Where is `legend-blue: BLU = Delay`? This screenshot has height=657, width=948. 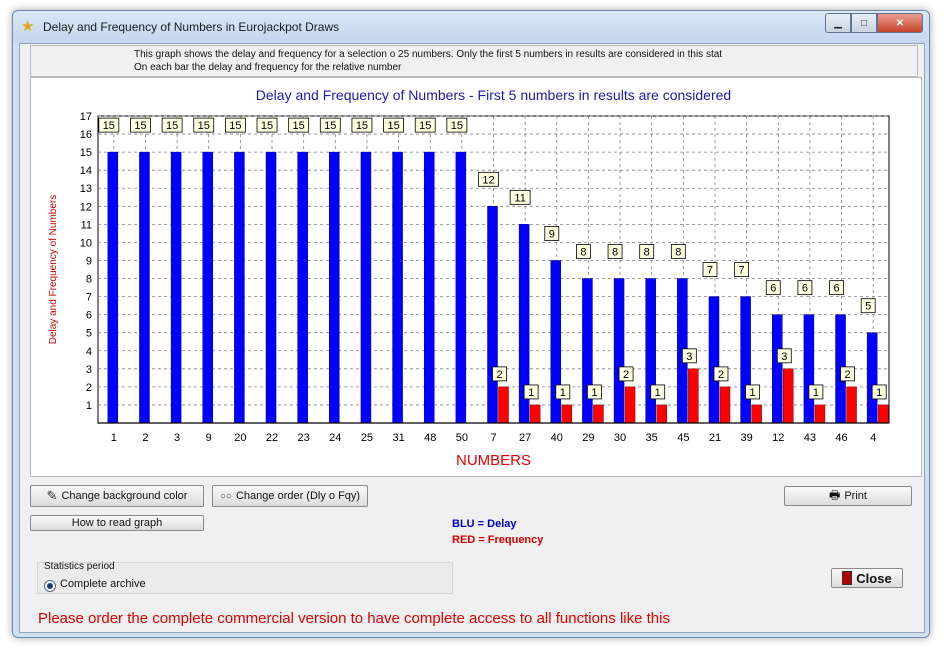
legend-blue: BLU = Delay is located at coordinates (484, 524).